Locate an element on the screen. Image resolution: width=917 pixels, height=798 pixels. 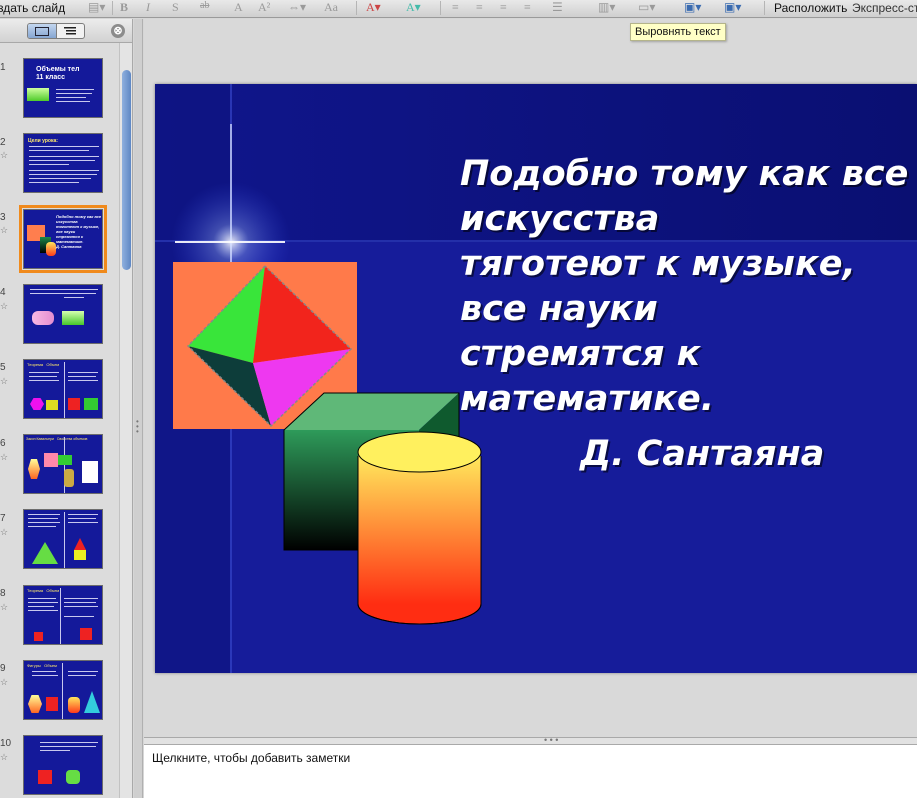
align-left-icon: ≡ is located at coordinates (455, 7).